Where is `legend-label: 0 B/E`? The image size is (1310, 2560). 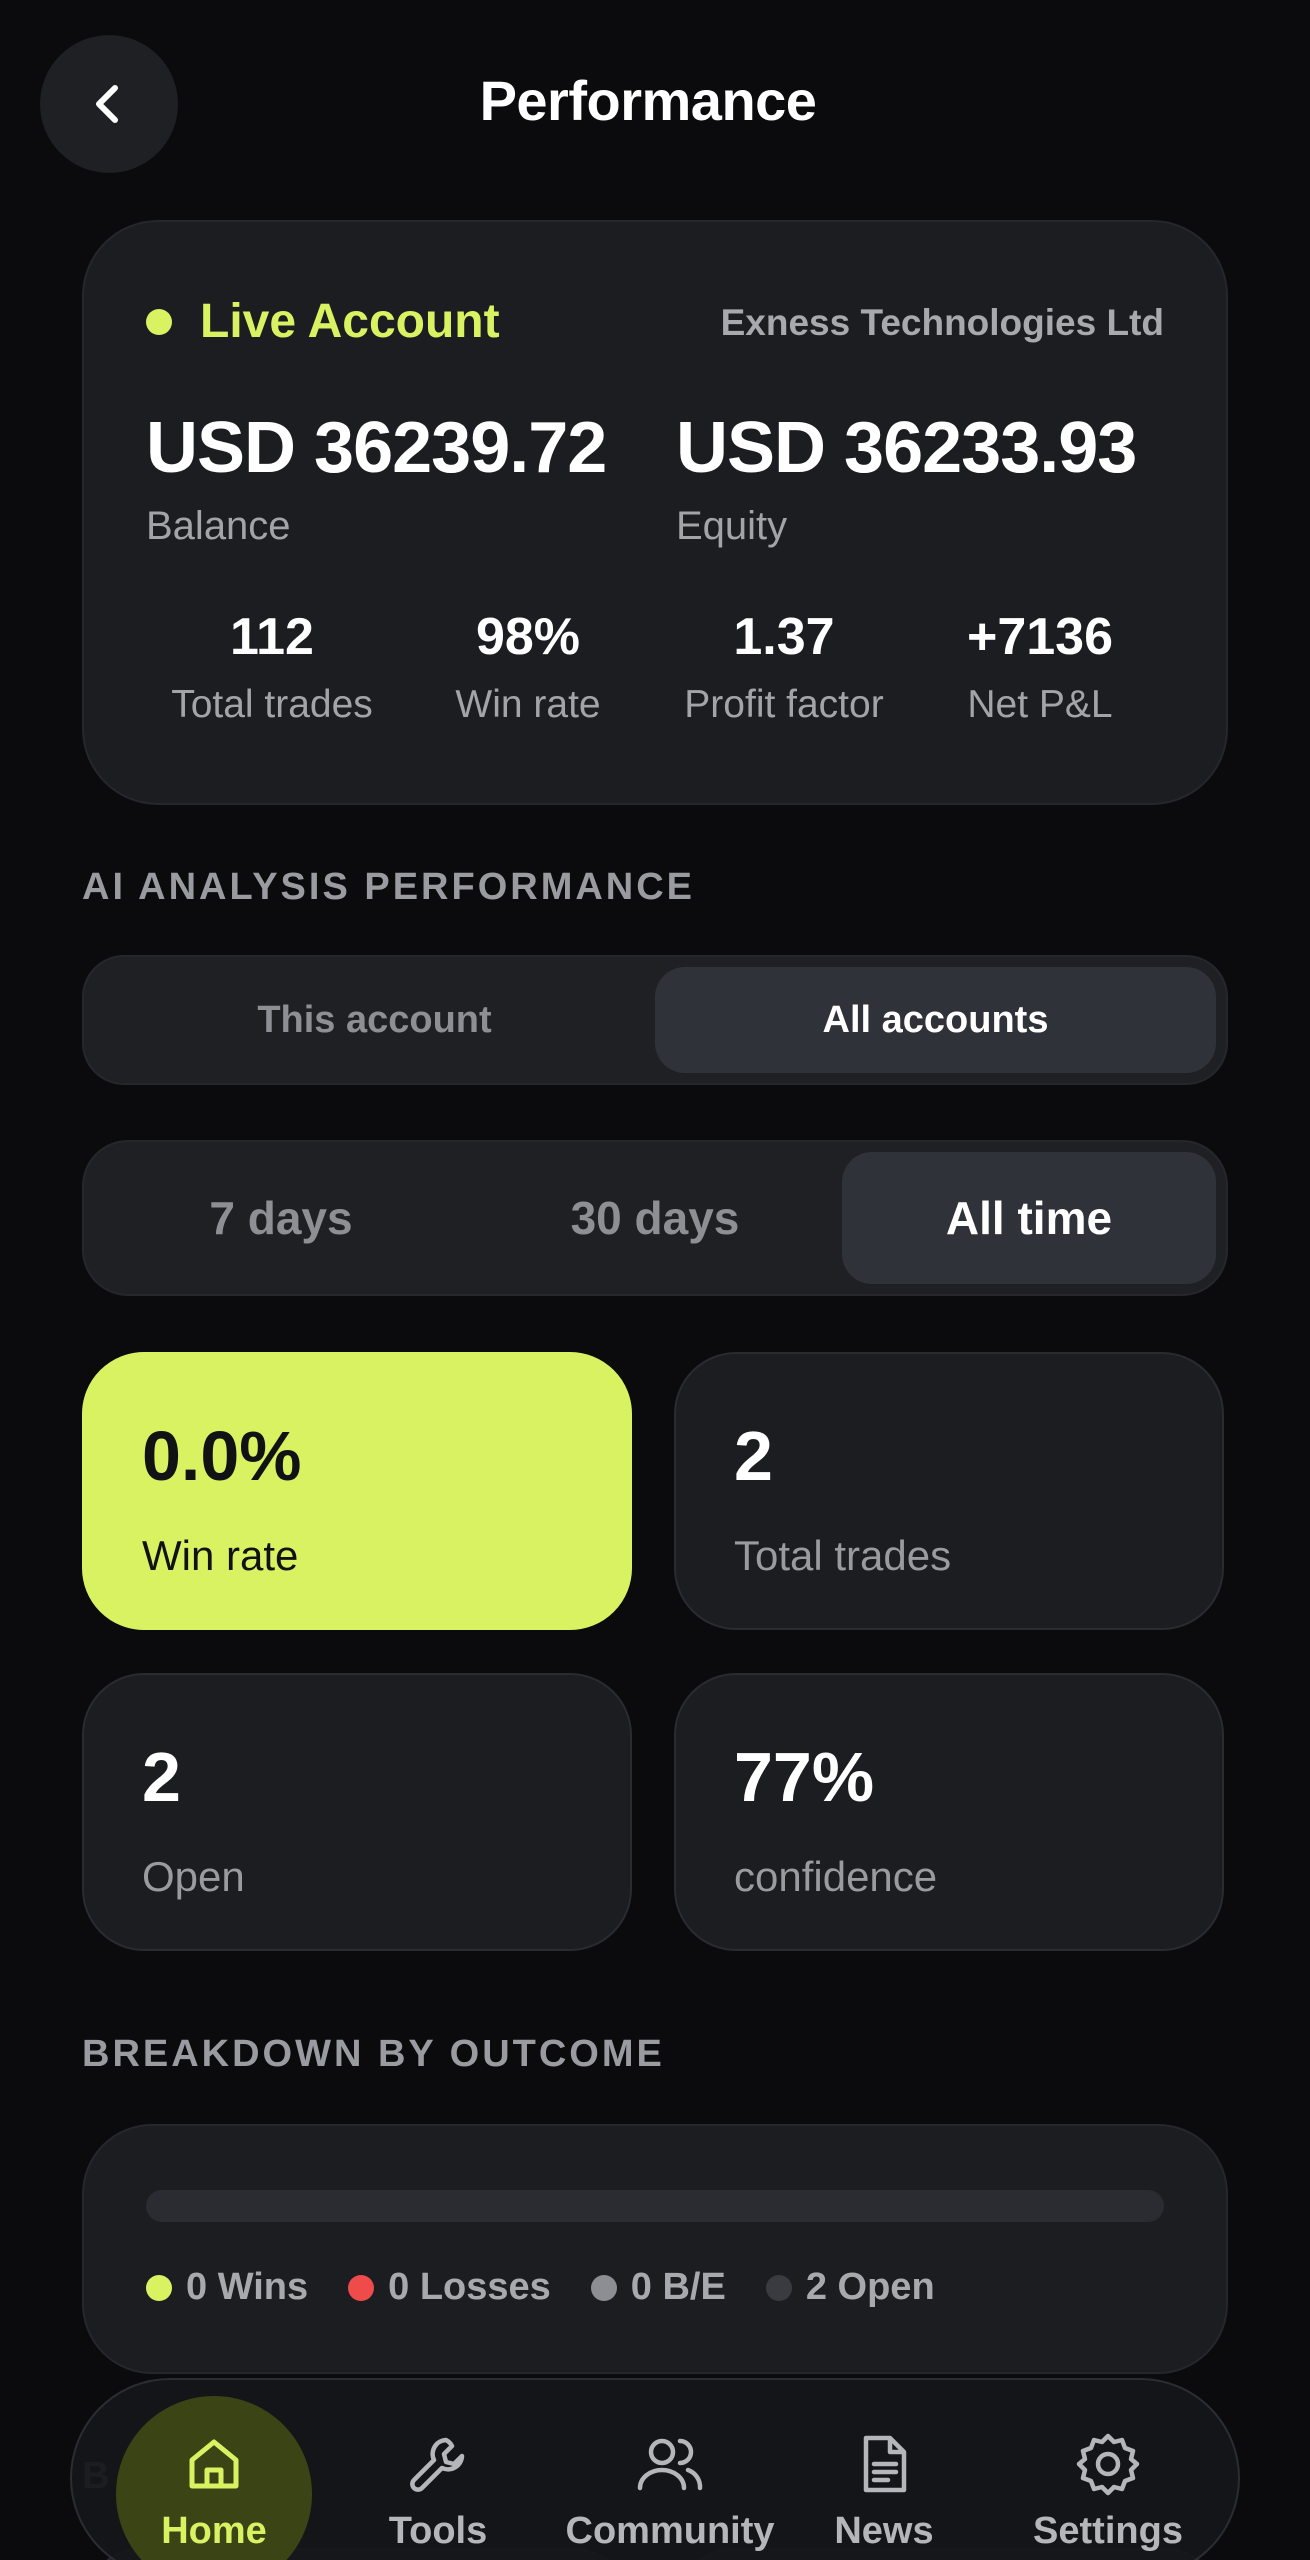
legend-label: 0 B/E is located at coordinates (678, 2287).